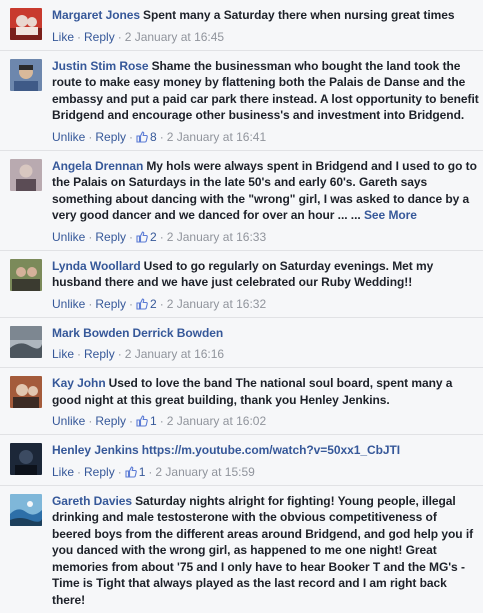  I want to click on comment-author: Gareth Davies, so click(92, 501).